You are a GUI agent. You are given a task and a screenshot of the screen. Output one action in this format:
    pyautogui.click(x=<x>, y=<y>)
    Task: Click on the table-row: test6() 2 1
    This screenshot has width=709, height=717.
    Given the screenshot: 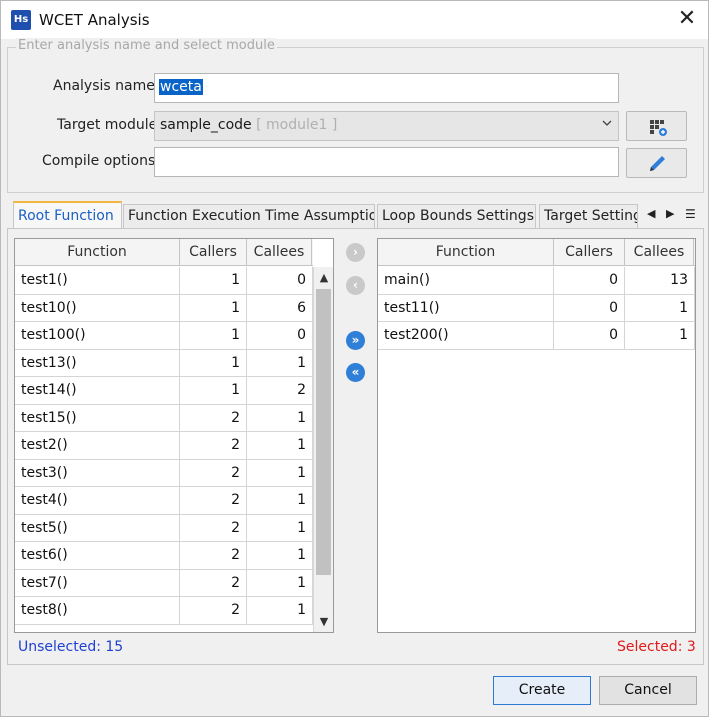 What is the action you would take?
    pyautogui.click(x=164, y=556)
    